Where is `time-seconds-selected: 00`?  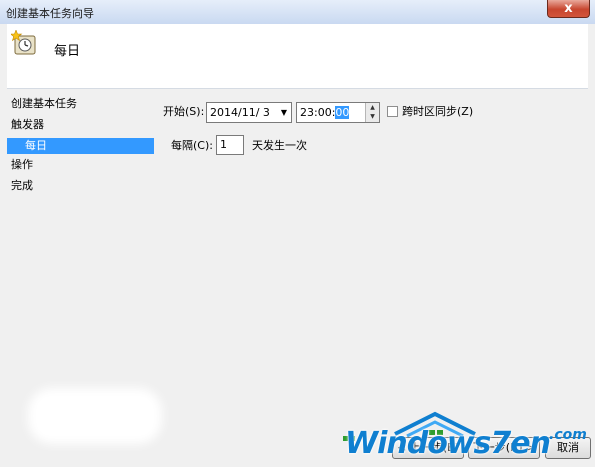
time-seconds-selected: 00 is located at coordinates (342, 112).